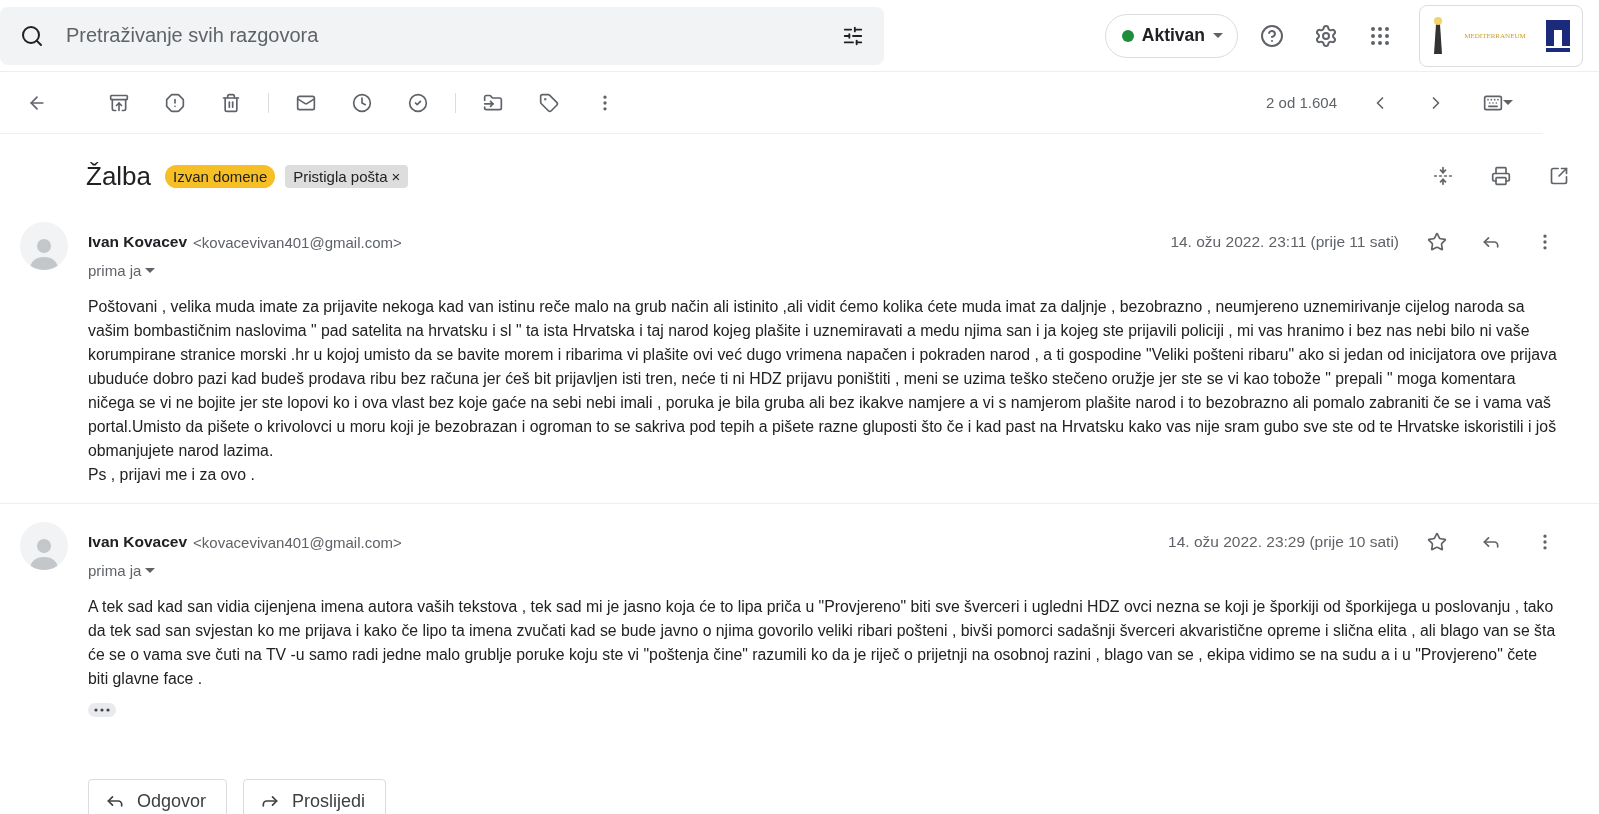 The width and height of the screenshot is (1599, 814). Describe the element at coordinates (1558, 35) in the screenshot. I see `emblem-icon` at that location.